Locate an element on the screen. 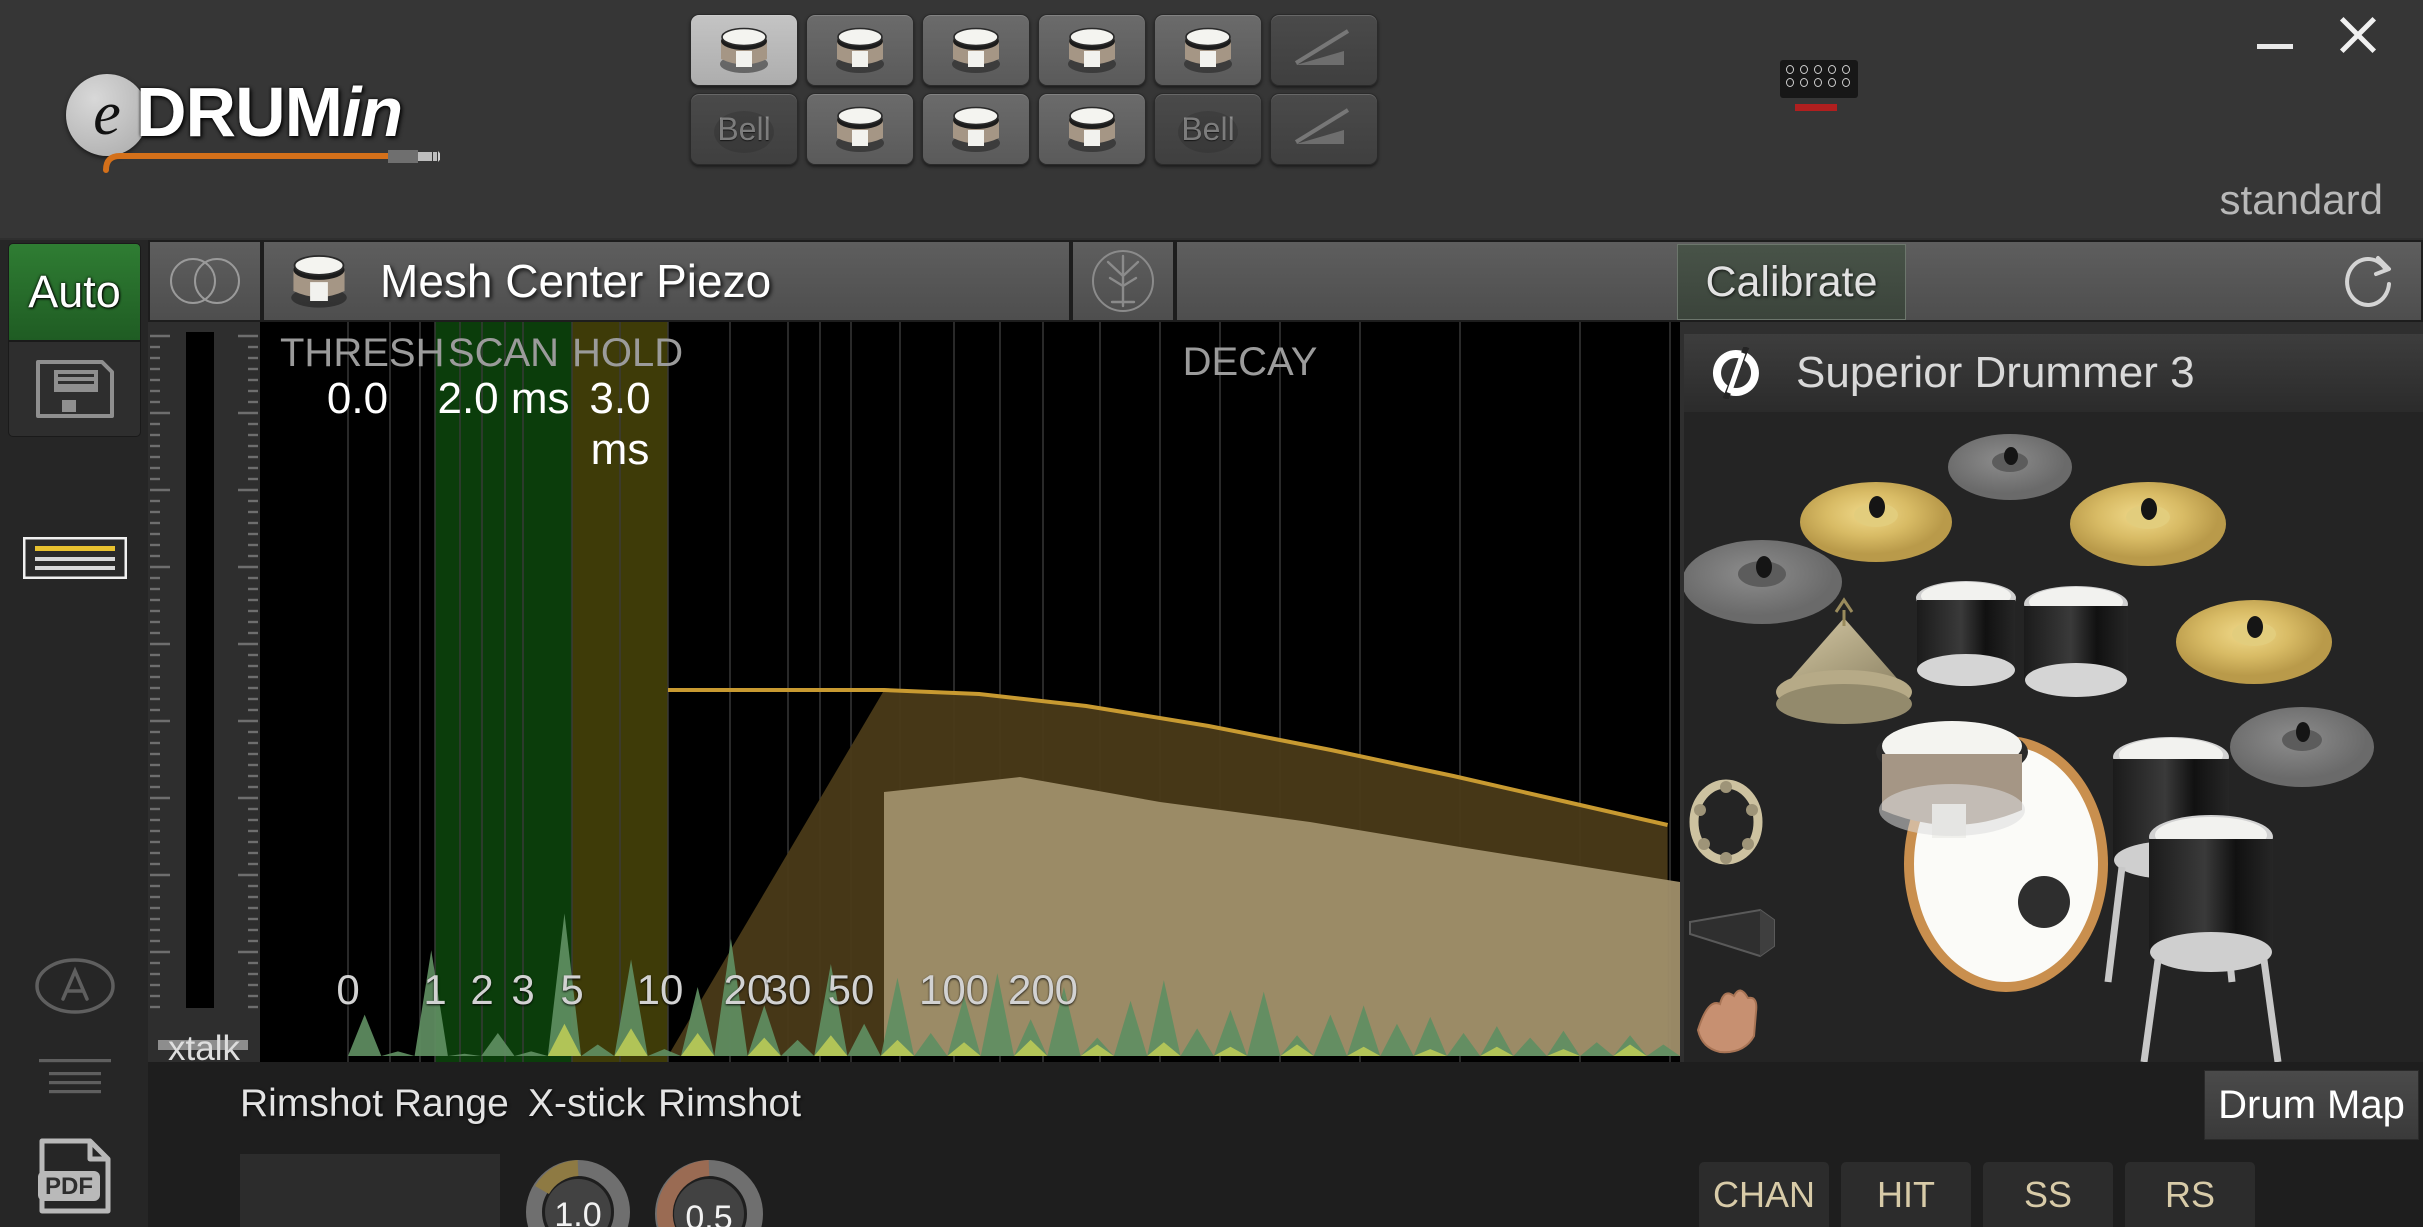 This screenshot has height=1227, width=2423. snare is located at coordinates (1952, 779).